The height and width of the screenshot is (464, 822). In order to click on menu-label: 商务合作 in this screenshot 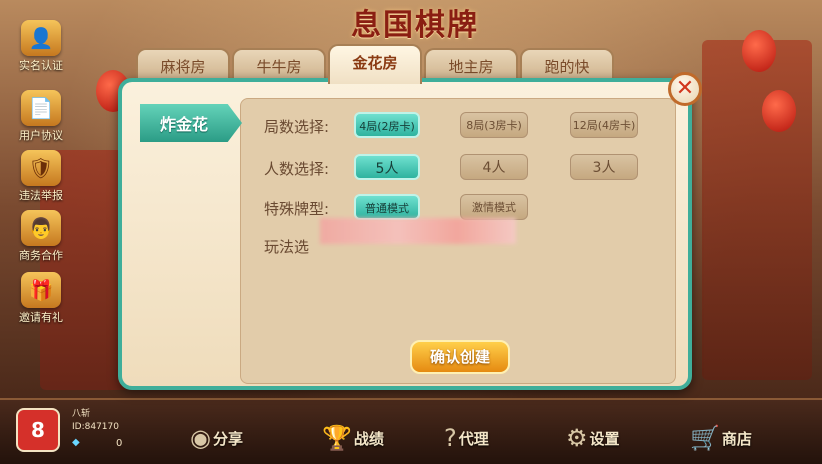, I will do `click(41, 255)`.